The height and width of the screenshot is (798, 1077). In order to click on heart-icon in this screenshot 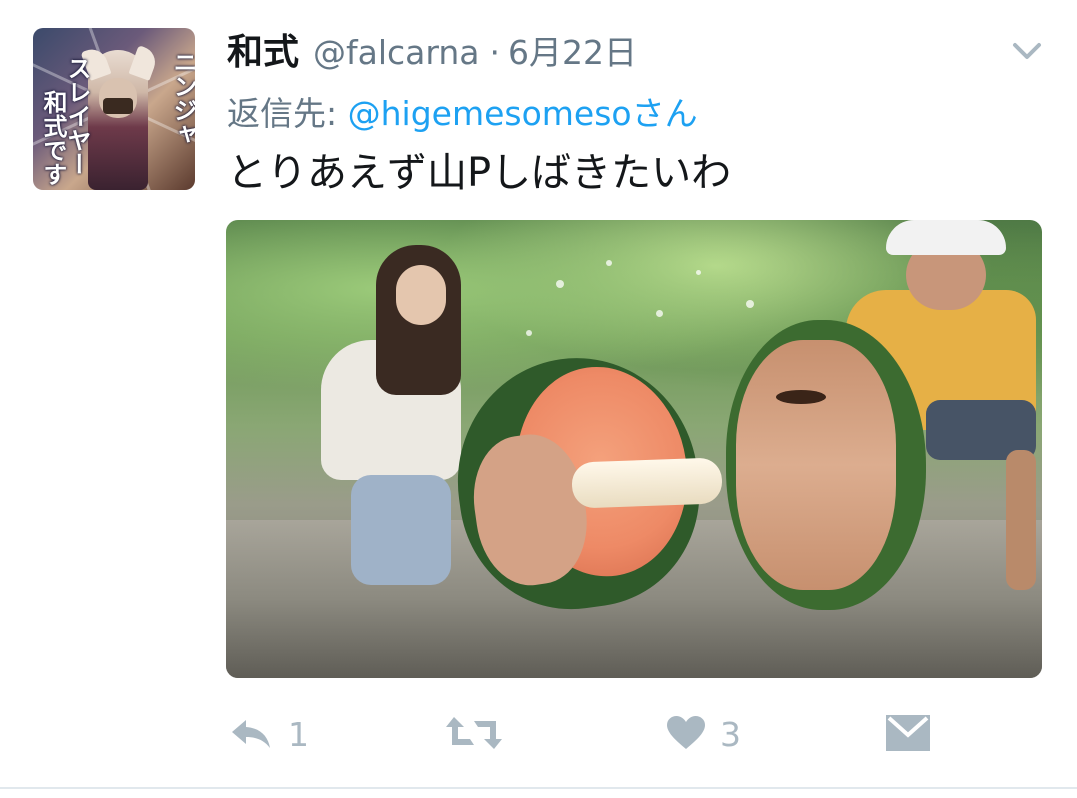, I will do `click(686, 735)`.